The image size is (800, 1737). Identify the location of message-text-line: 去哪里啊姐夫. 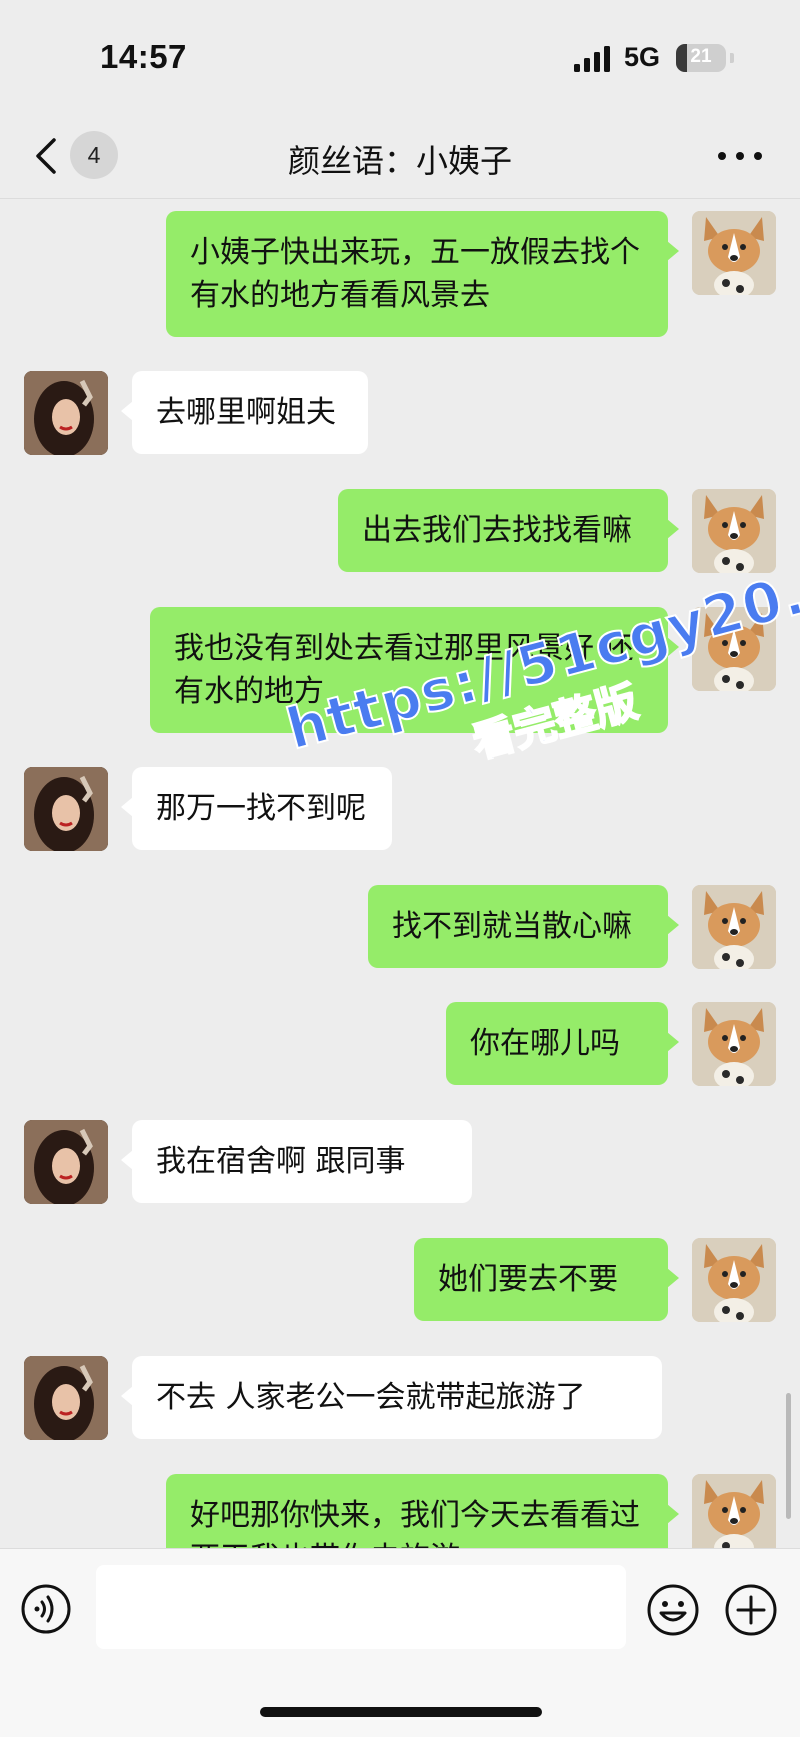
(246, 412).